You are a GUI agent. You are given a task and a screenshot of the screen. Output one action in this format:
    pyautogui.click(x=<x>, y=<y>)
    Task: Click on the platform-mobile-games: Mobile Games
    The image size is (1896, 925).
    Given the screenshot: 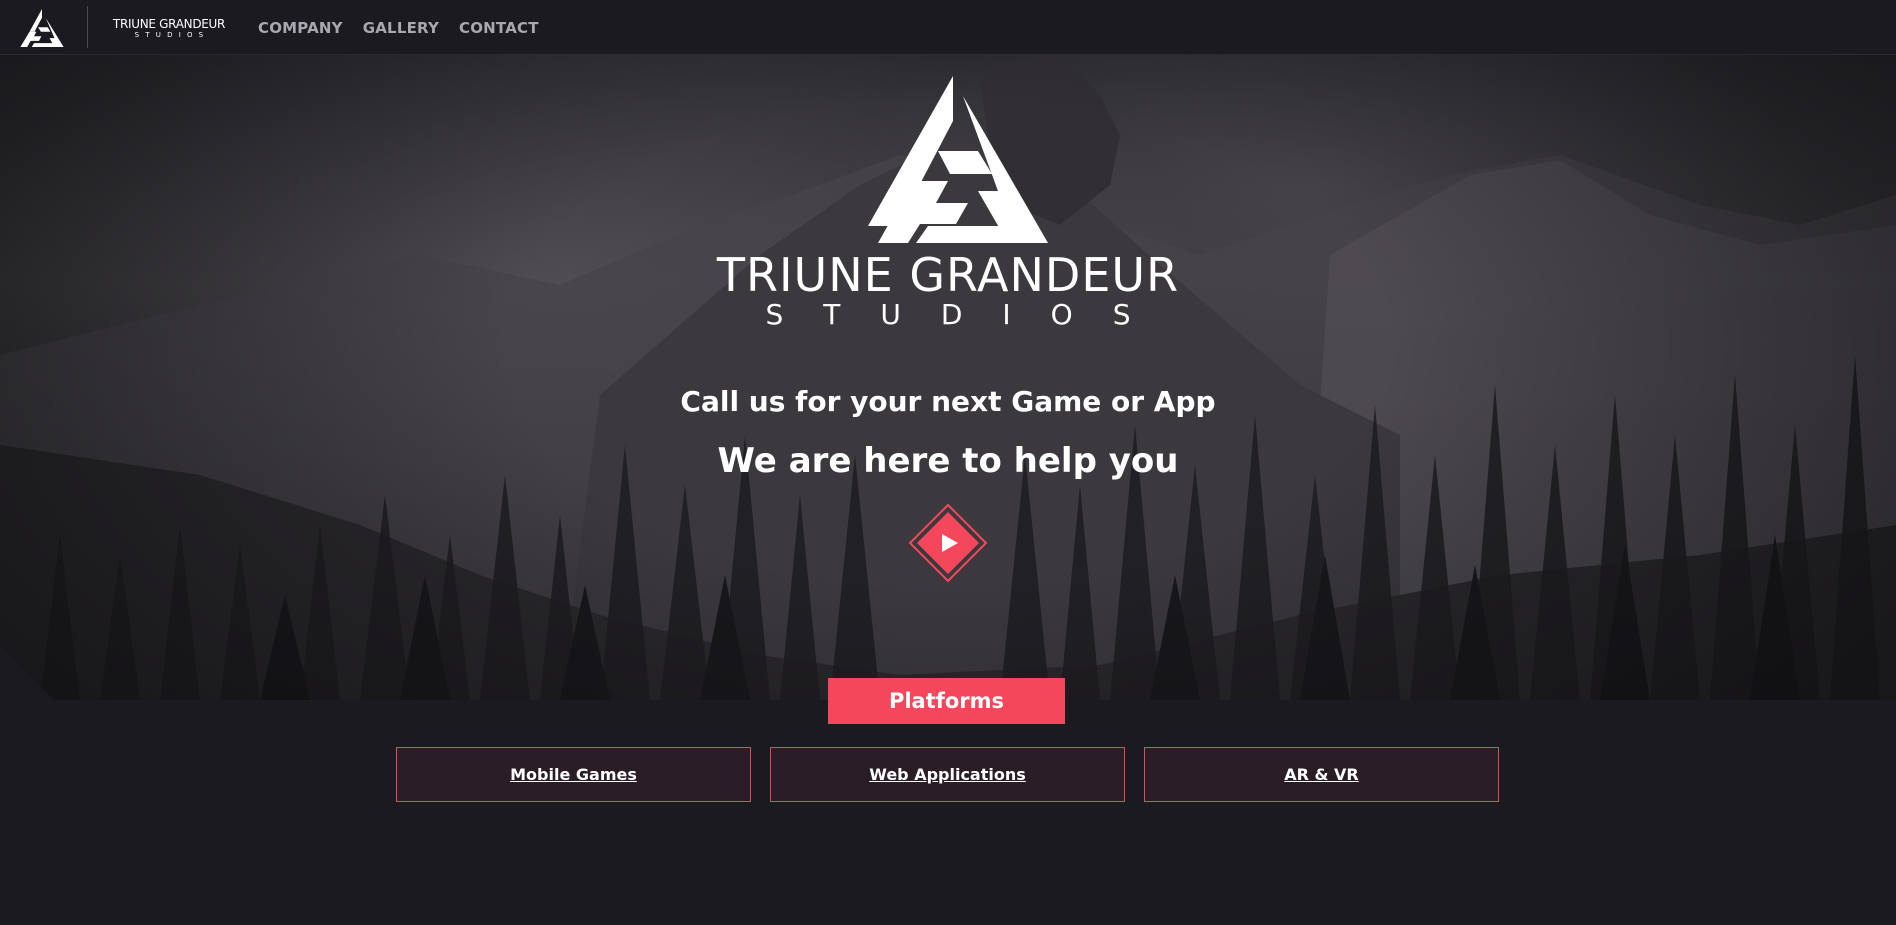 What is the action you would take?
    pyautogui.click(x=573, y=774)
    